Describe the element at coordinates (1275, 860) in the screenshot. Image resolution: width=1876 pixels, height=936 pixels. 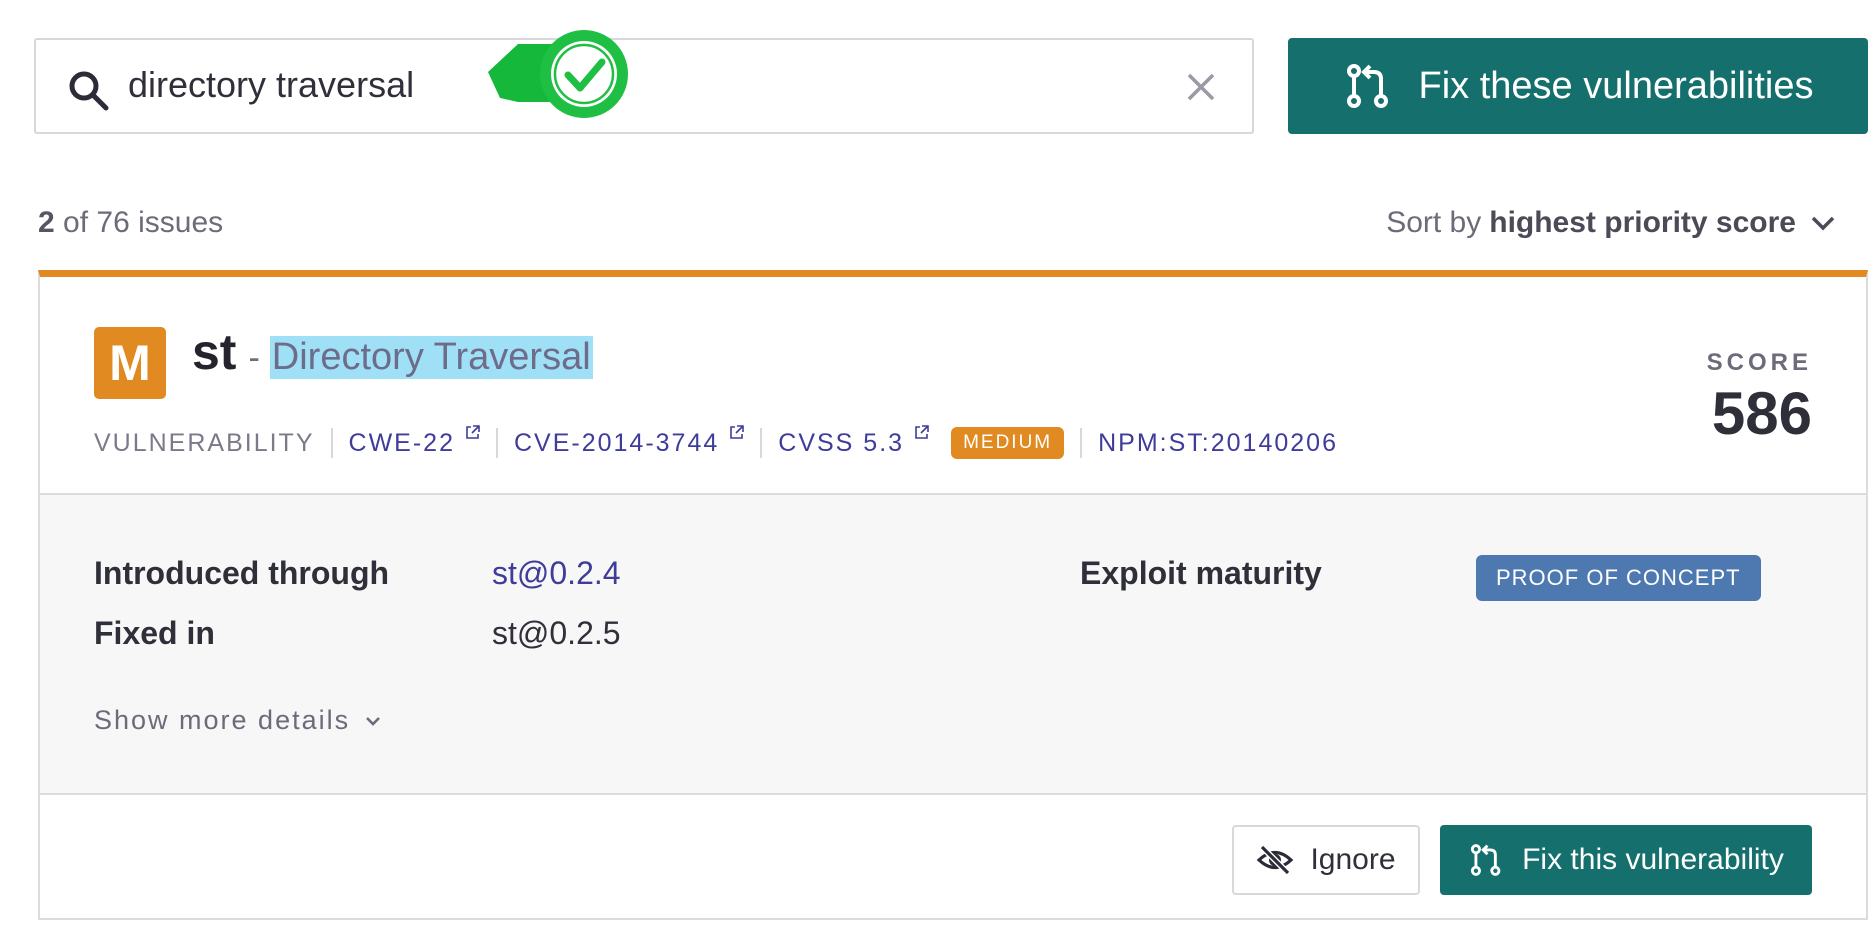
I see `eye-off-icon` at that location.